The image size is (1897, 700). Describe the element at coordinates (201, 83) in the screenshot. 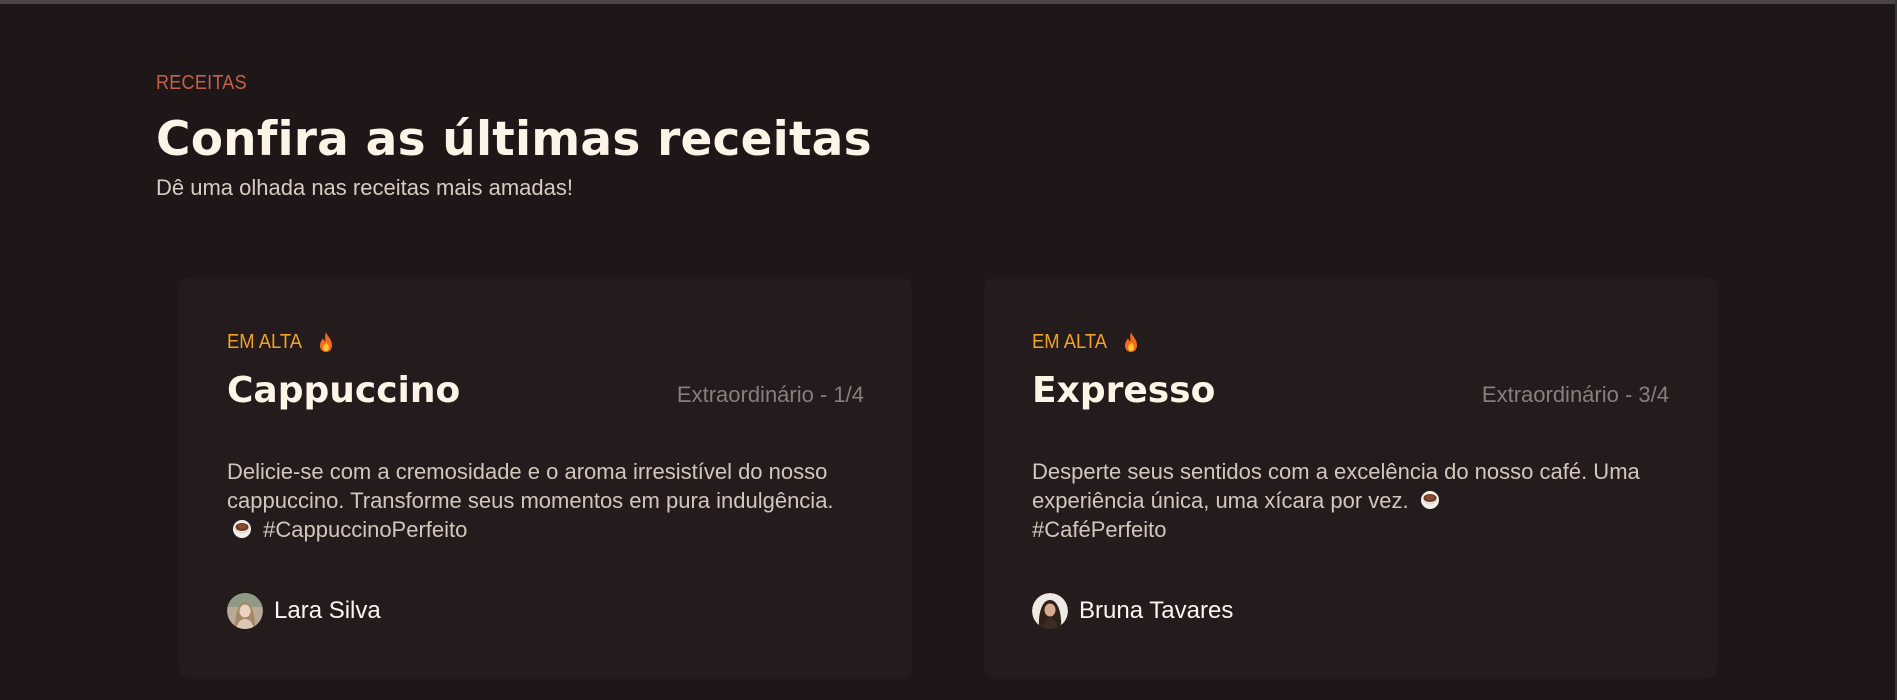

I see `section-eyebrow: RECEITAS` at that location.